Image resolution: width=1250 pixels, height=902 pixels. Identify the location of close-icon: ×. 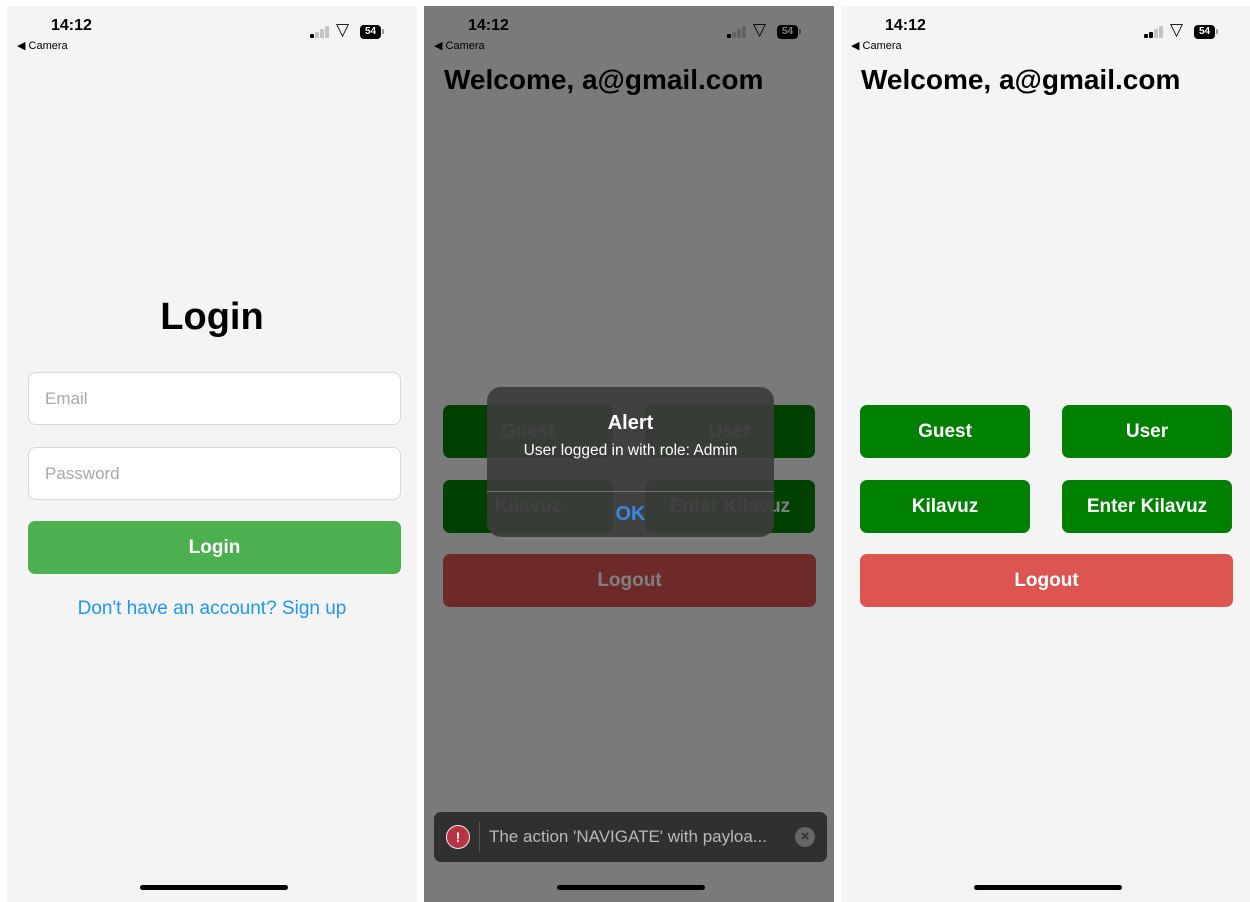
(805, 837).